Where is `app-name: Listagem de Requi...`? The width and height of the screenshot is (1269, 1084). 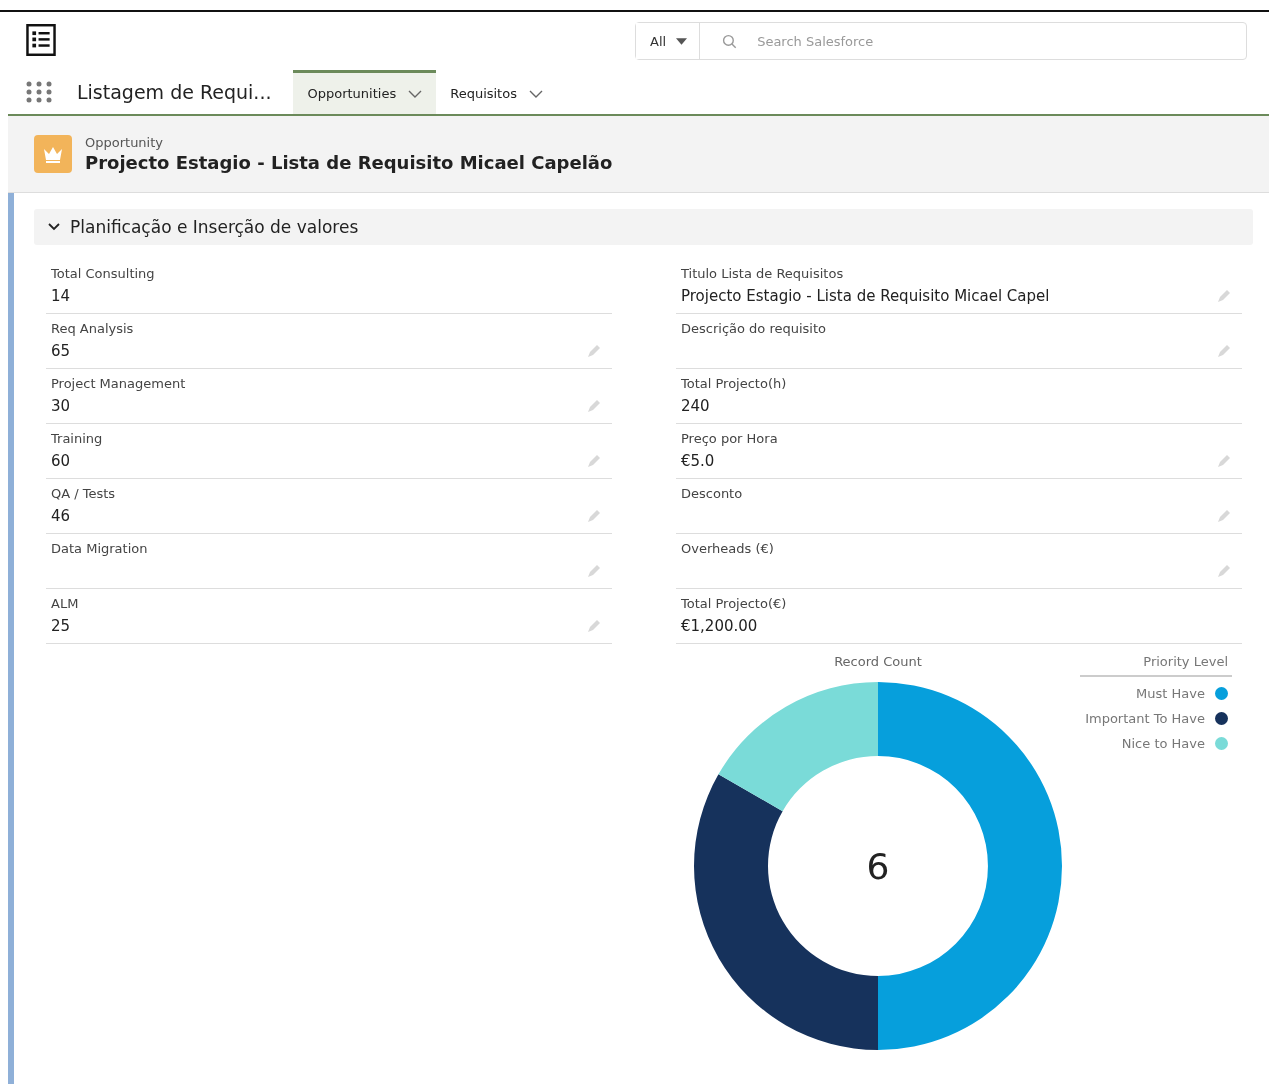
app-name: Listagem de Requi... is located at coordinates (174, 92).